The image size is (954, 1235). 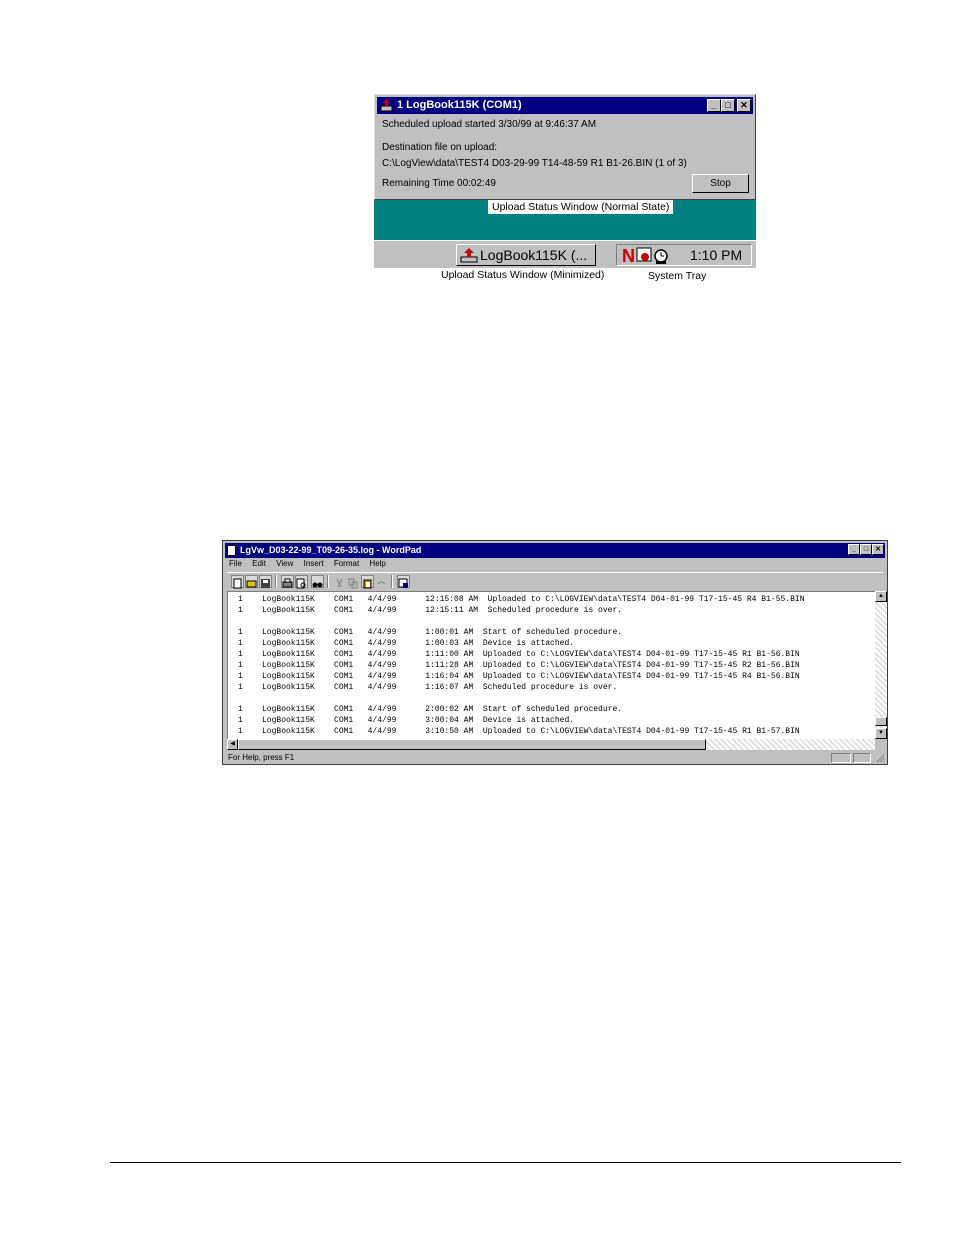 What do you see at coordinates (459, 105) in the screenshot?
I see `upload-window-title: 1 LogBook115K (COM1)` at bounding box center [459, 105].